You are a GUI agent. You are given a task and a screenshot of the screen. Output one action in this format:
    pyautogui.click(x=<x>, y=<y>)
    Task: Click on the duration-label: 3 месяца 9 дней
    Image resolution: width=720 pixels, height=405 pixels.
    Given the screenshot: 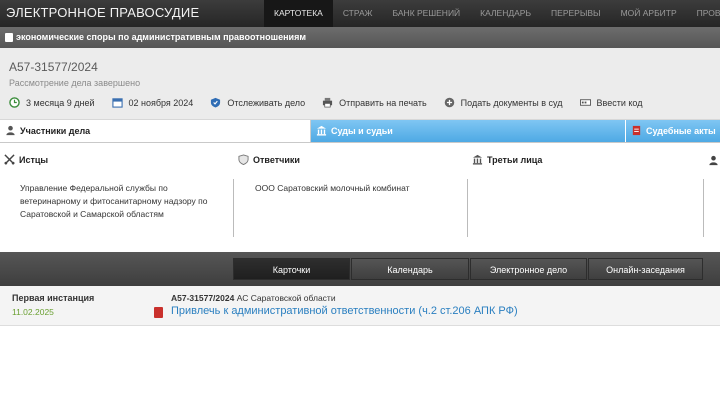 What is the action you would take?
    pyautogui.click(x=60, y=102)
    